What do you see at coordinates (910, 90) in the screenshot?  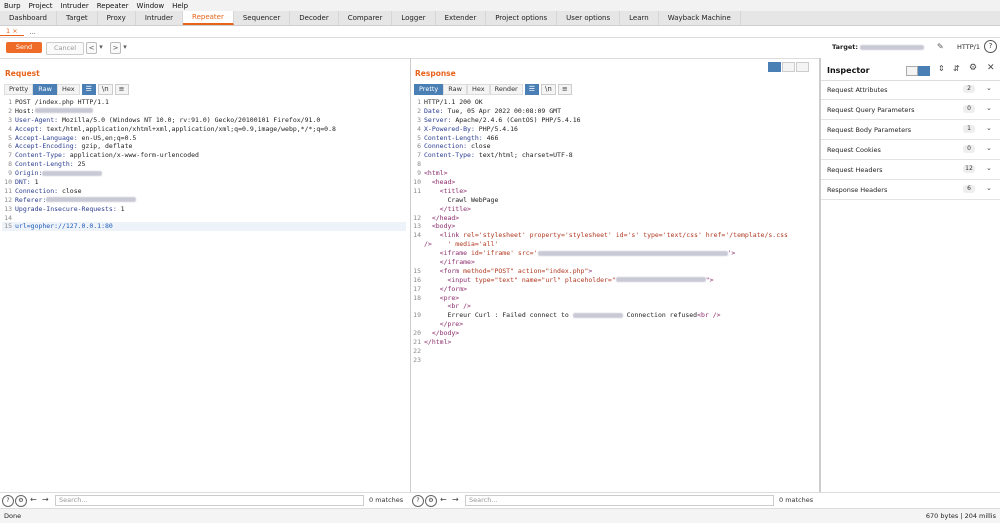 I see `inspector-row-request-attributes: Request Attributes 2 ⌄` at bounding box center [910, 90].